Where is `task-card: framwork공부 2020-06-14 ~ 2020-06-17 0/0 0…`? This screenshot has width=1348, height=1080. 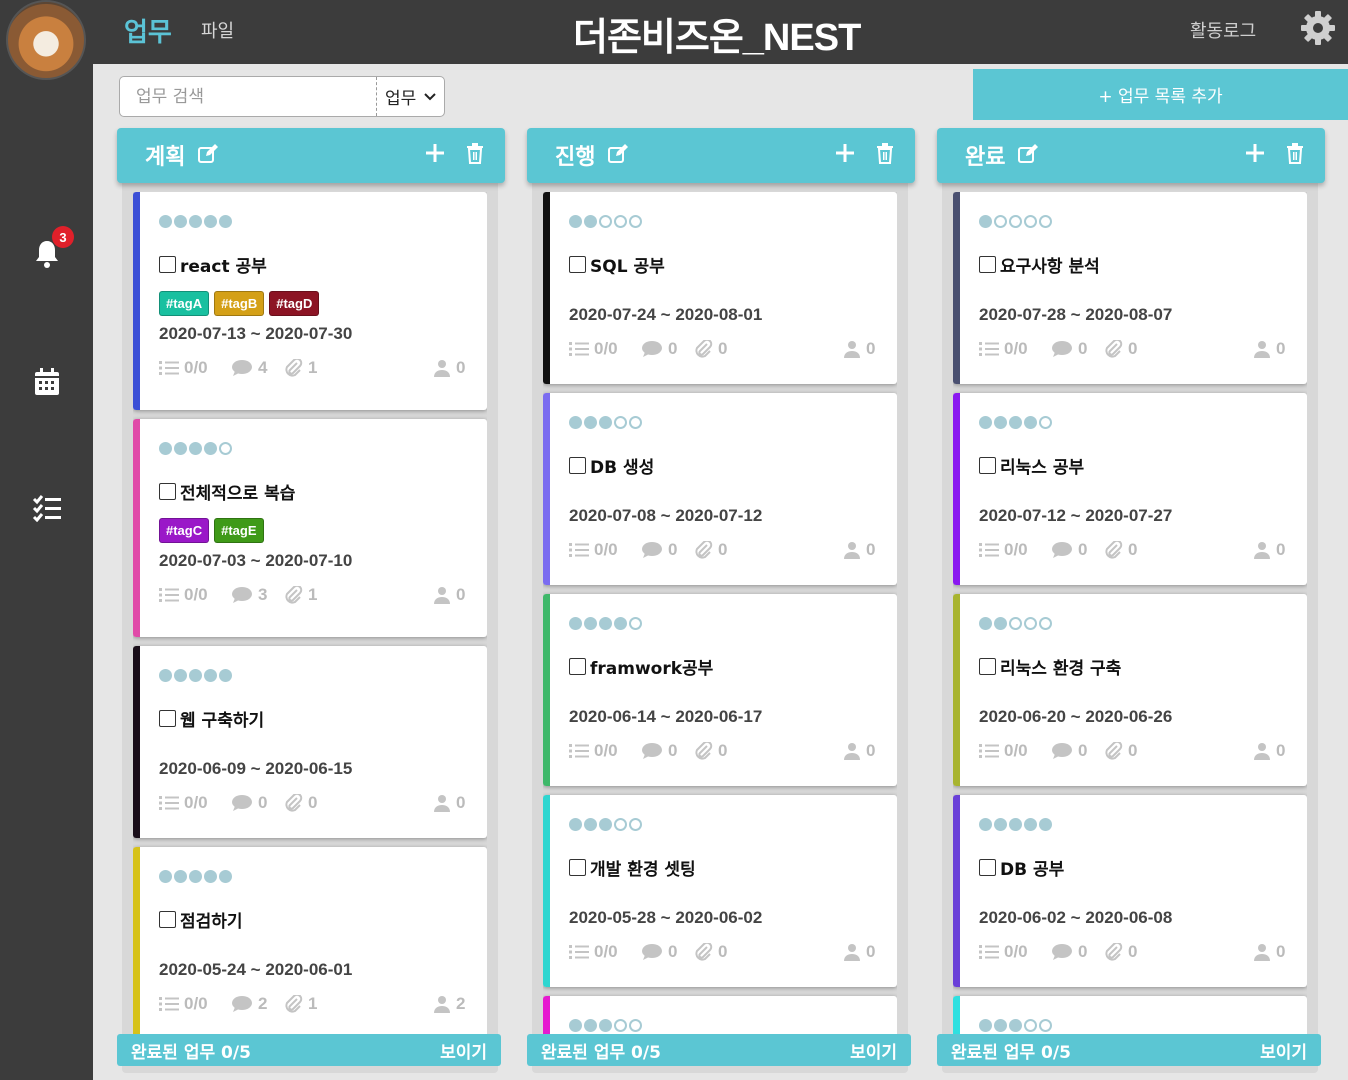 task-card: framwork공부 2020-06-14 ~ 2020-06-17 0/0 0… is located at coordinates (720, 690).